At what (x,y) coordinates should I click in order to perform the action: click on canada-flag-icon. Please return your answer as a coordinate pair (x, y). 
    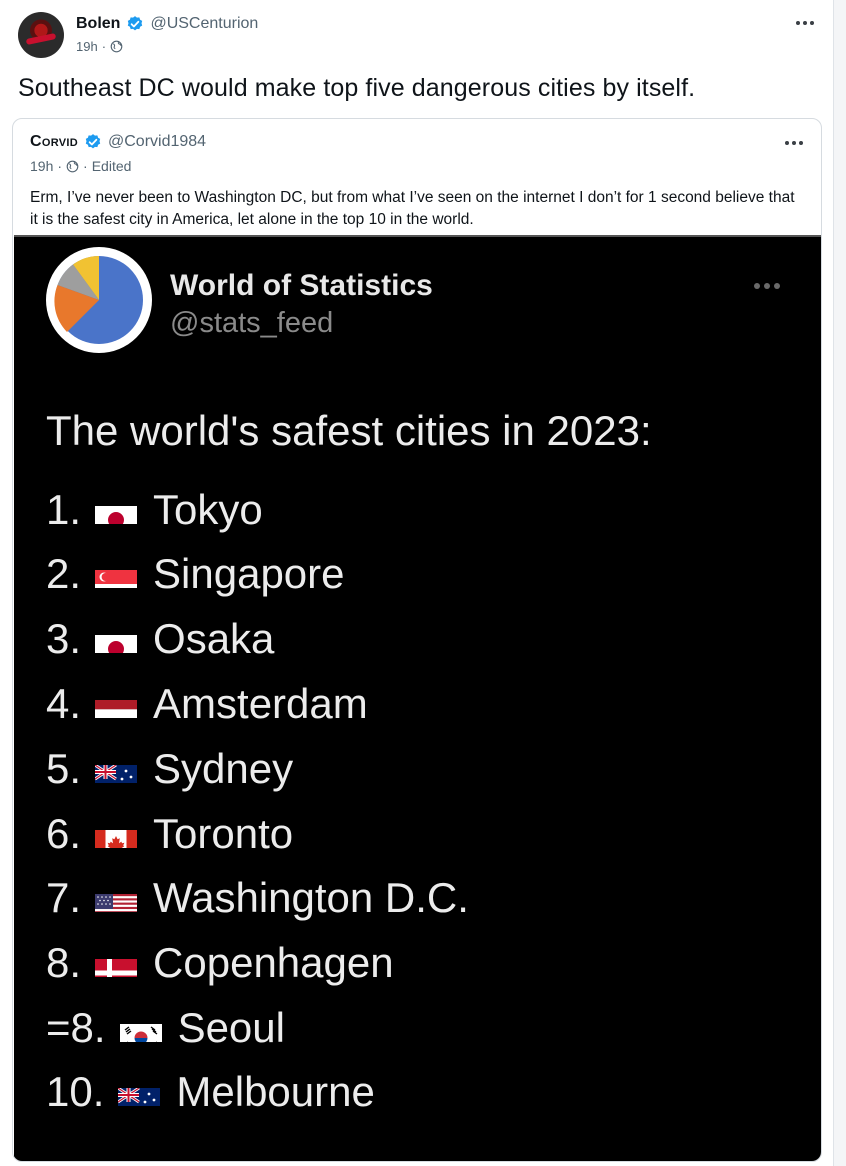
    Looking at the image, I should click on (116, 834).